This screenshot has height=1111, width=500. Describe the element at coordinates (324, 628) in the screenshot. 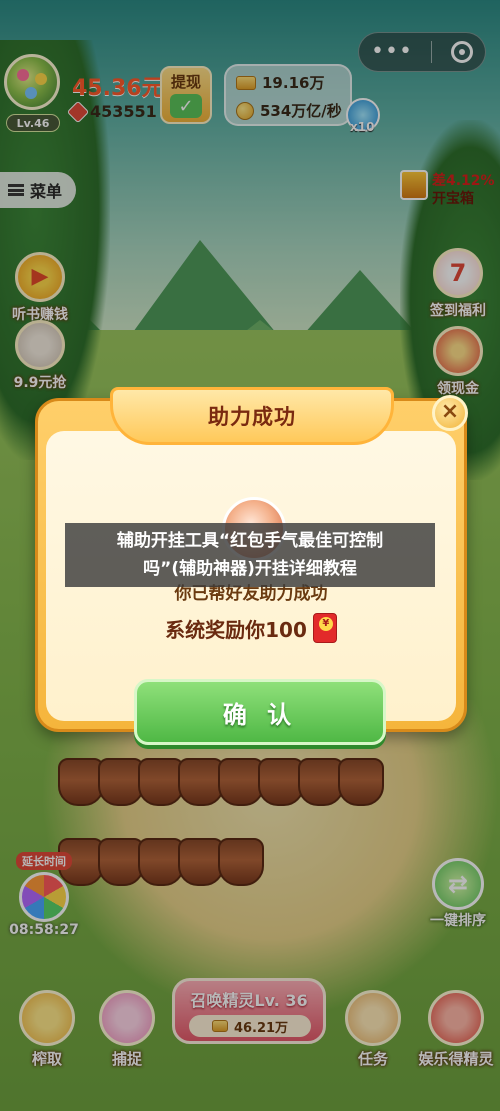

I see `red-packet-icon` at that location.